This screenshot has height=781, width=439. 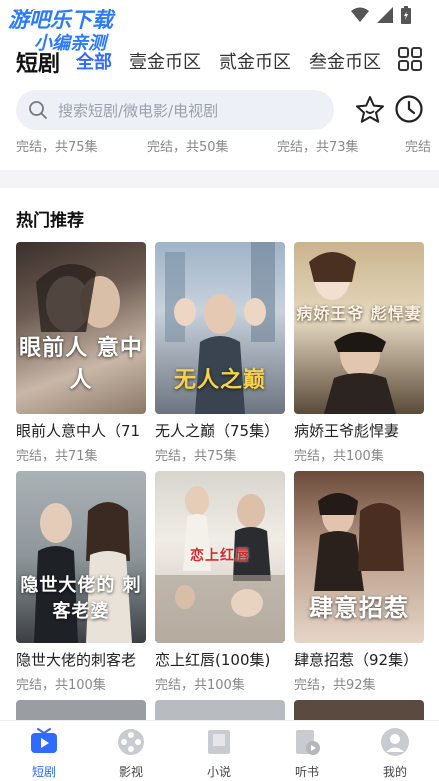 What do you see at coordinates (196, 456) in the screenshot?
I see `card-meta: 完结，共75集` at bounding box center [196, 456].